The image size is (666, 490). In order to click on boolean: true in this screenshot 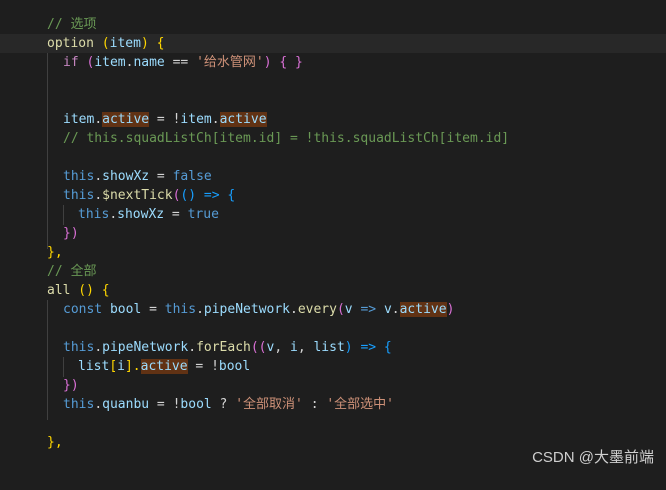, I will do `click(203, 214)`.